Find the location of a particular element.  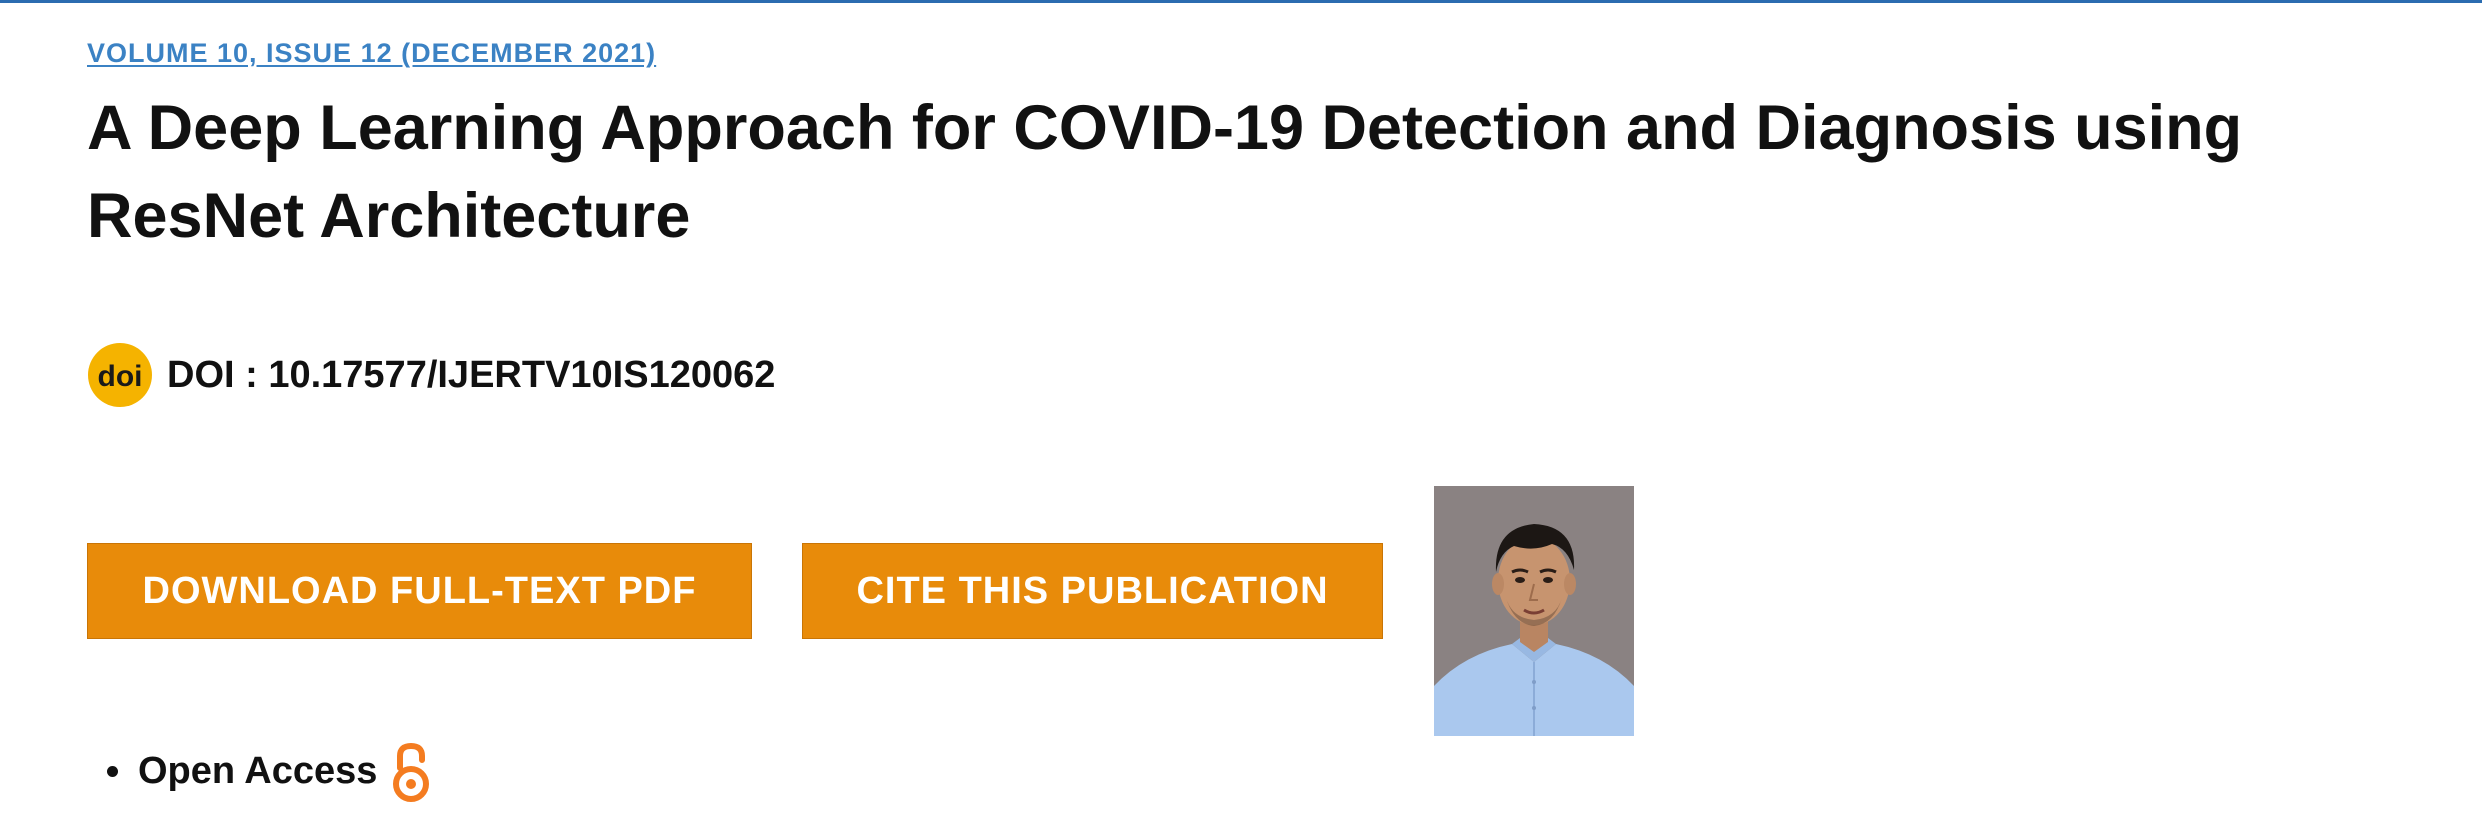

open-access-icon is located at coordinates (411, 772).